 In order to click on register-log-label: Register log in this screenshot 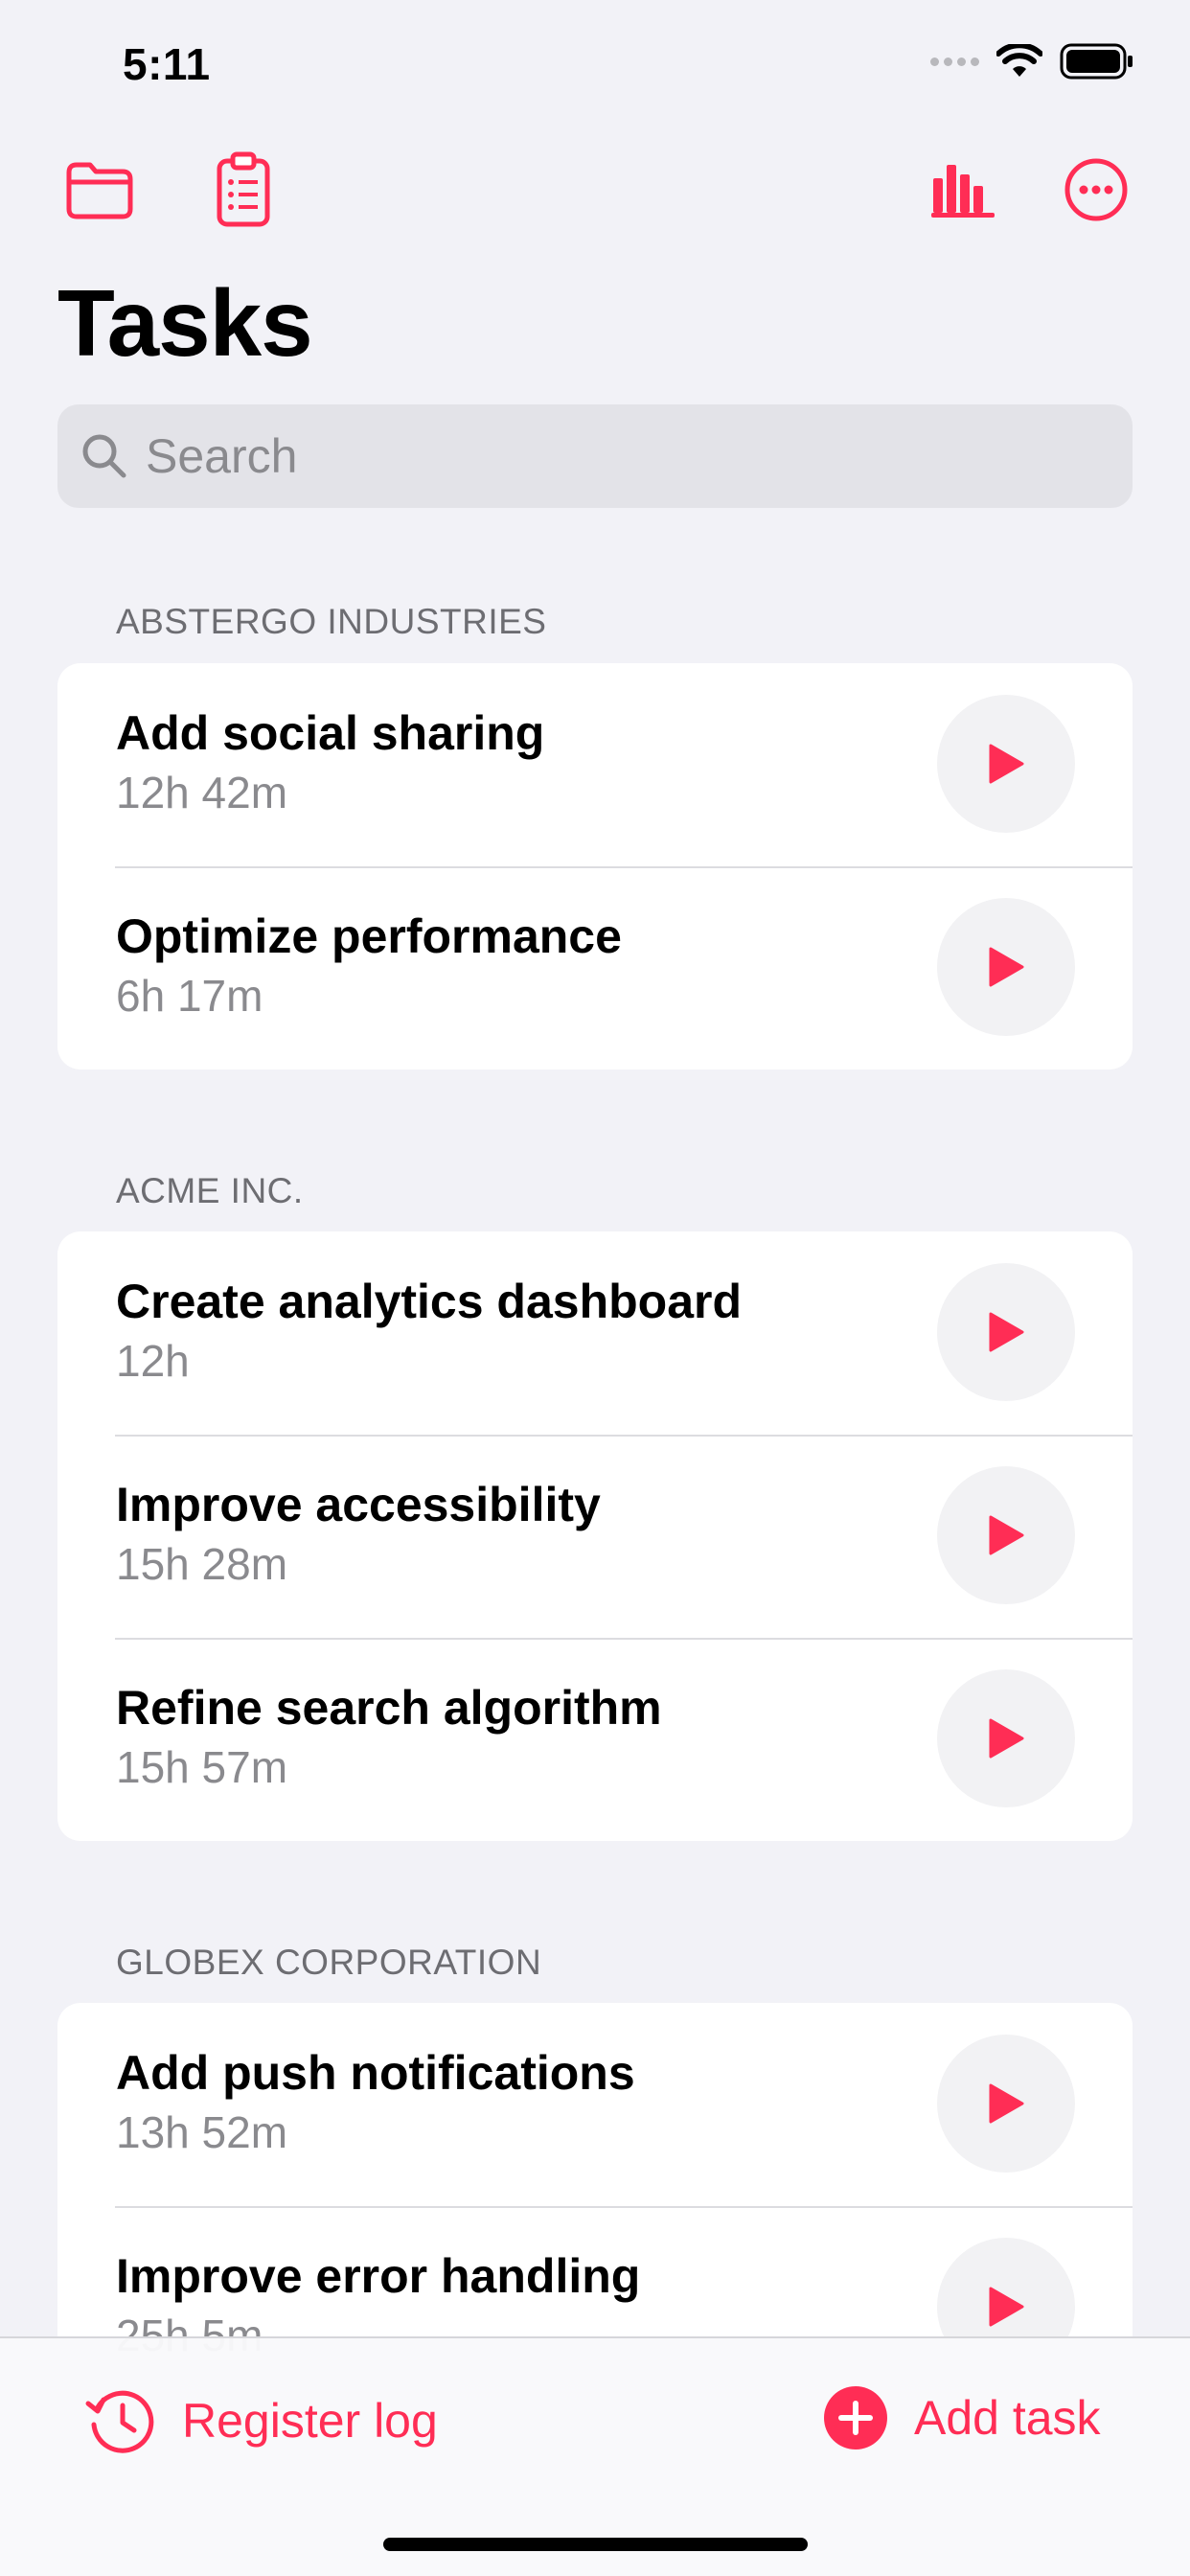, I will do `click(310, 2421)`.